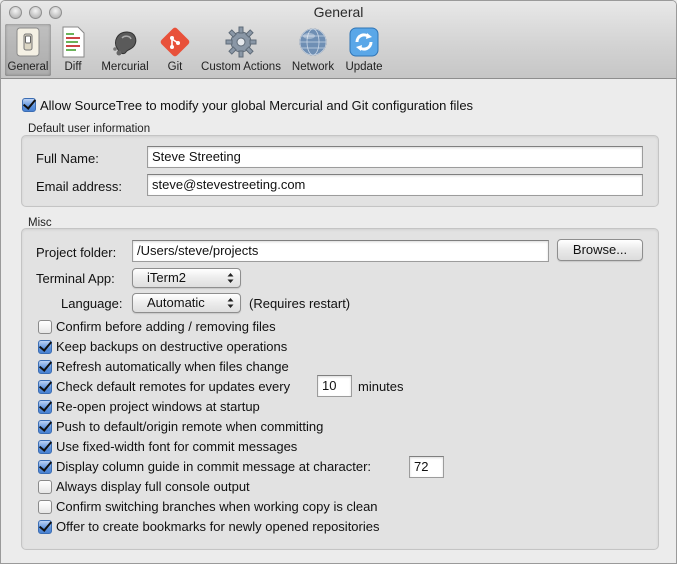  I want to click on tab-general: General, so click(28, 50).